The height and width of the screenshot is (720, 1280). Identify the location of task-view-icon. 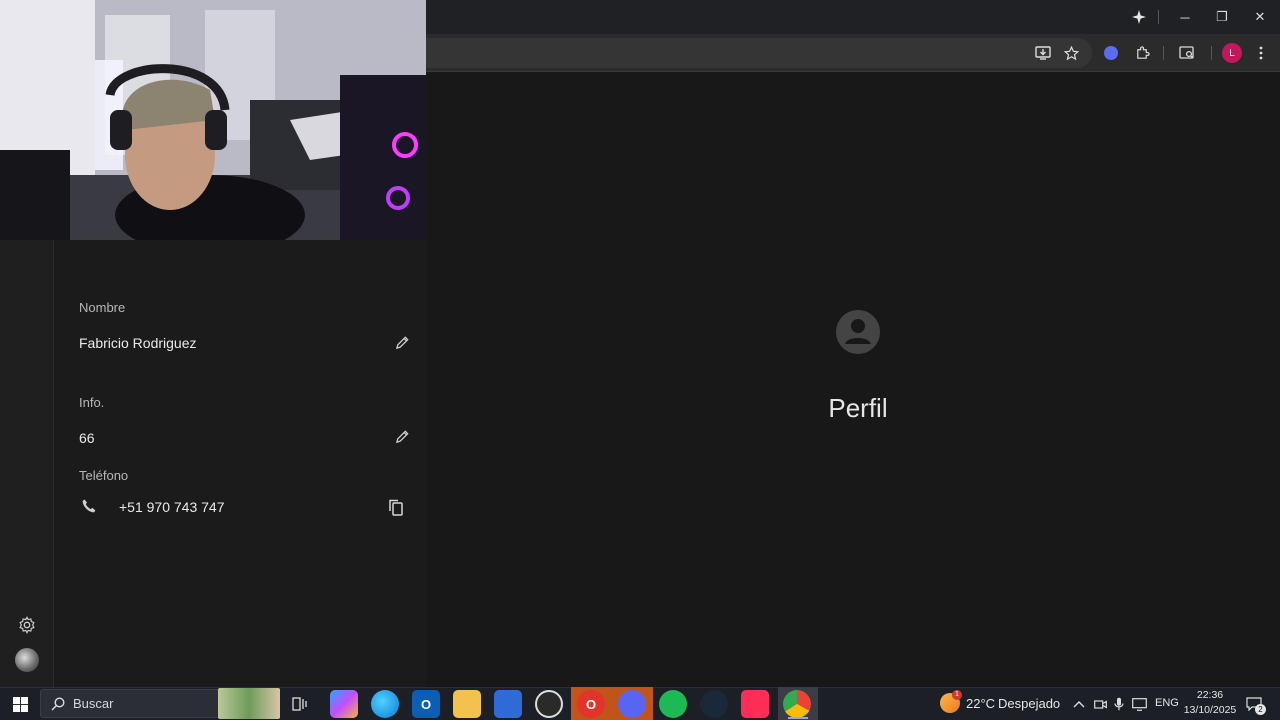
(300, 704).